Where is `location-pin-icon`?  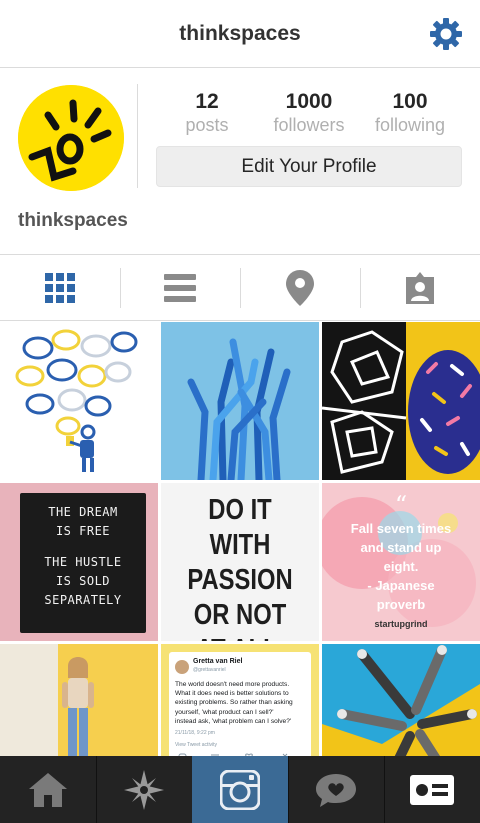
location-pin-icon is located at coordinates (300, 288).